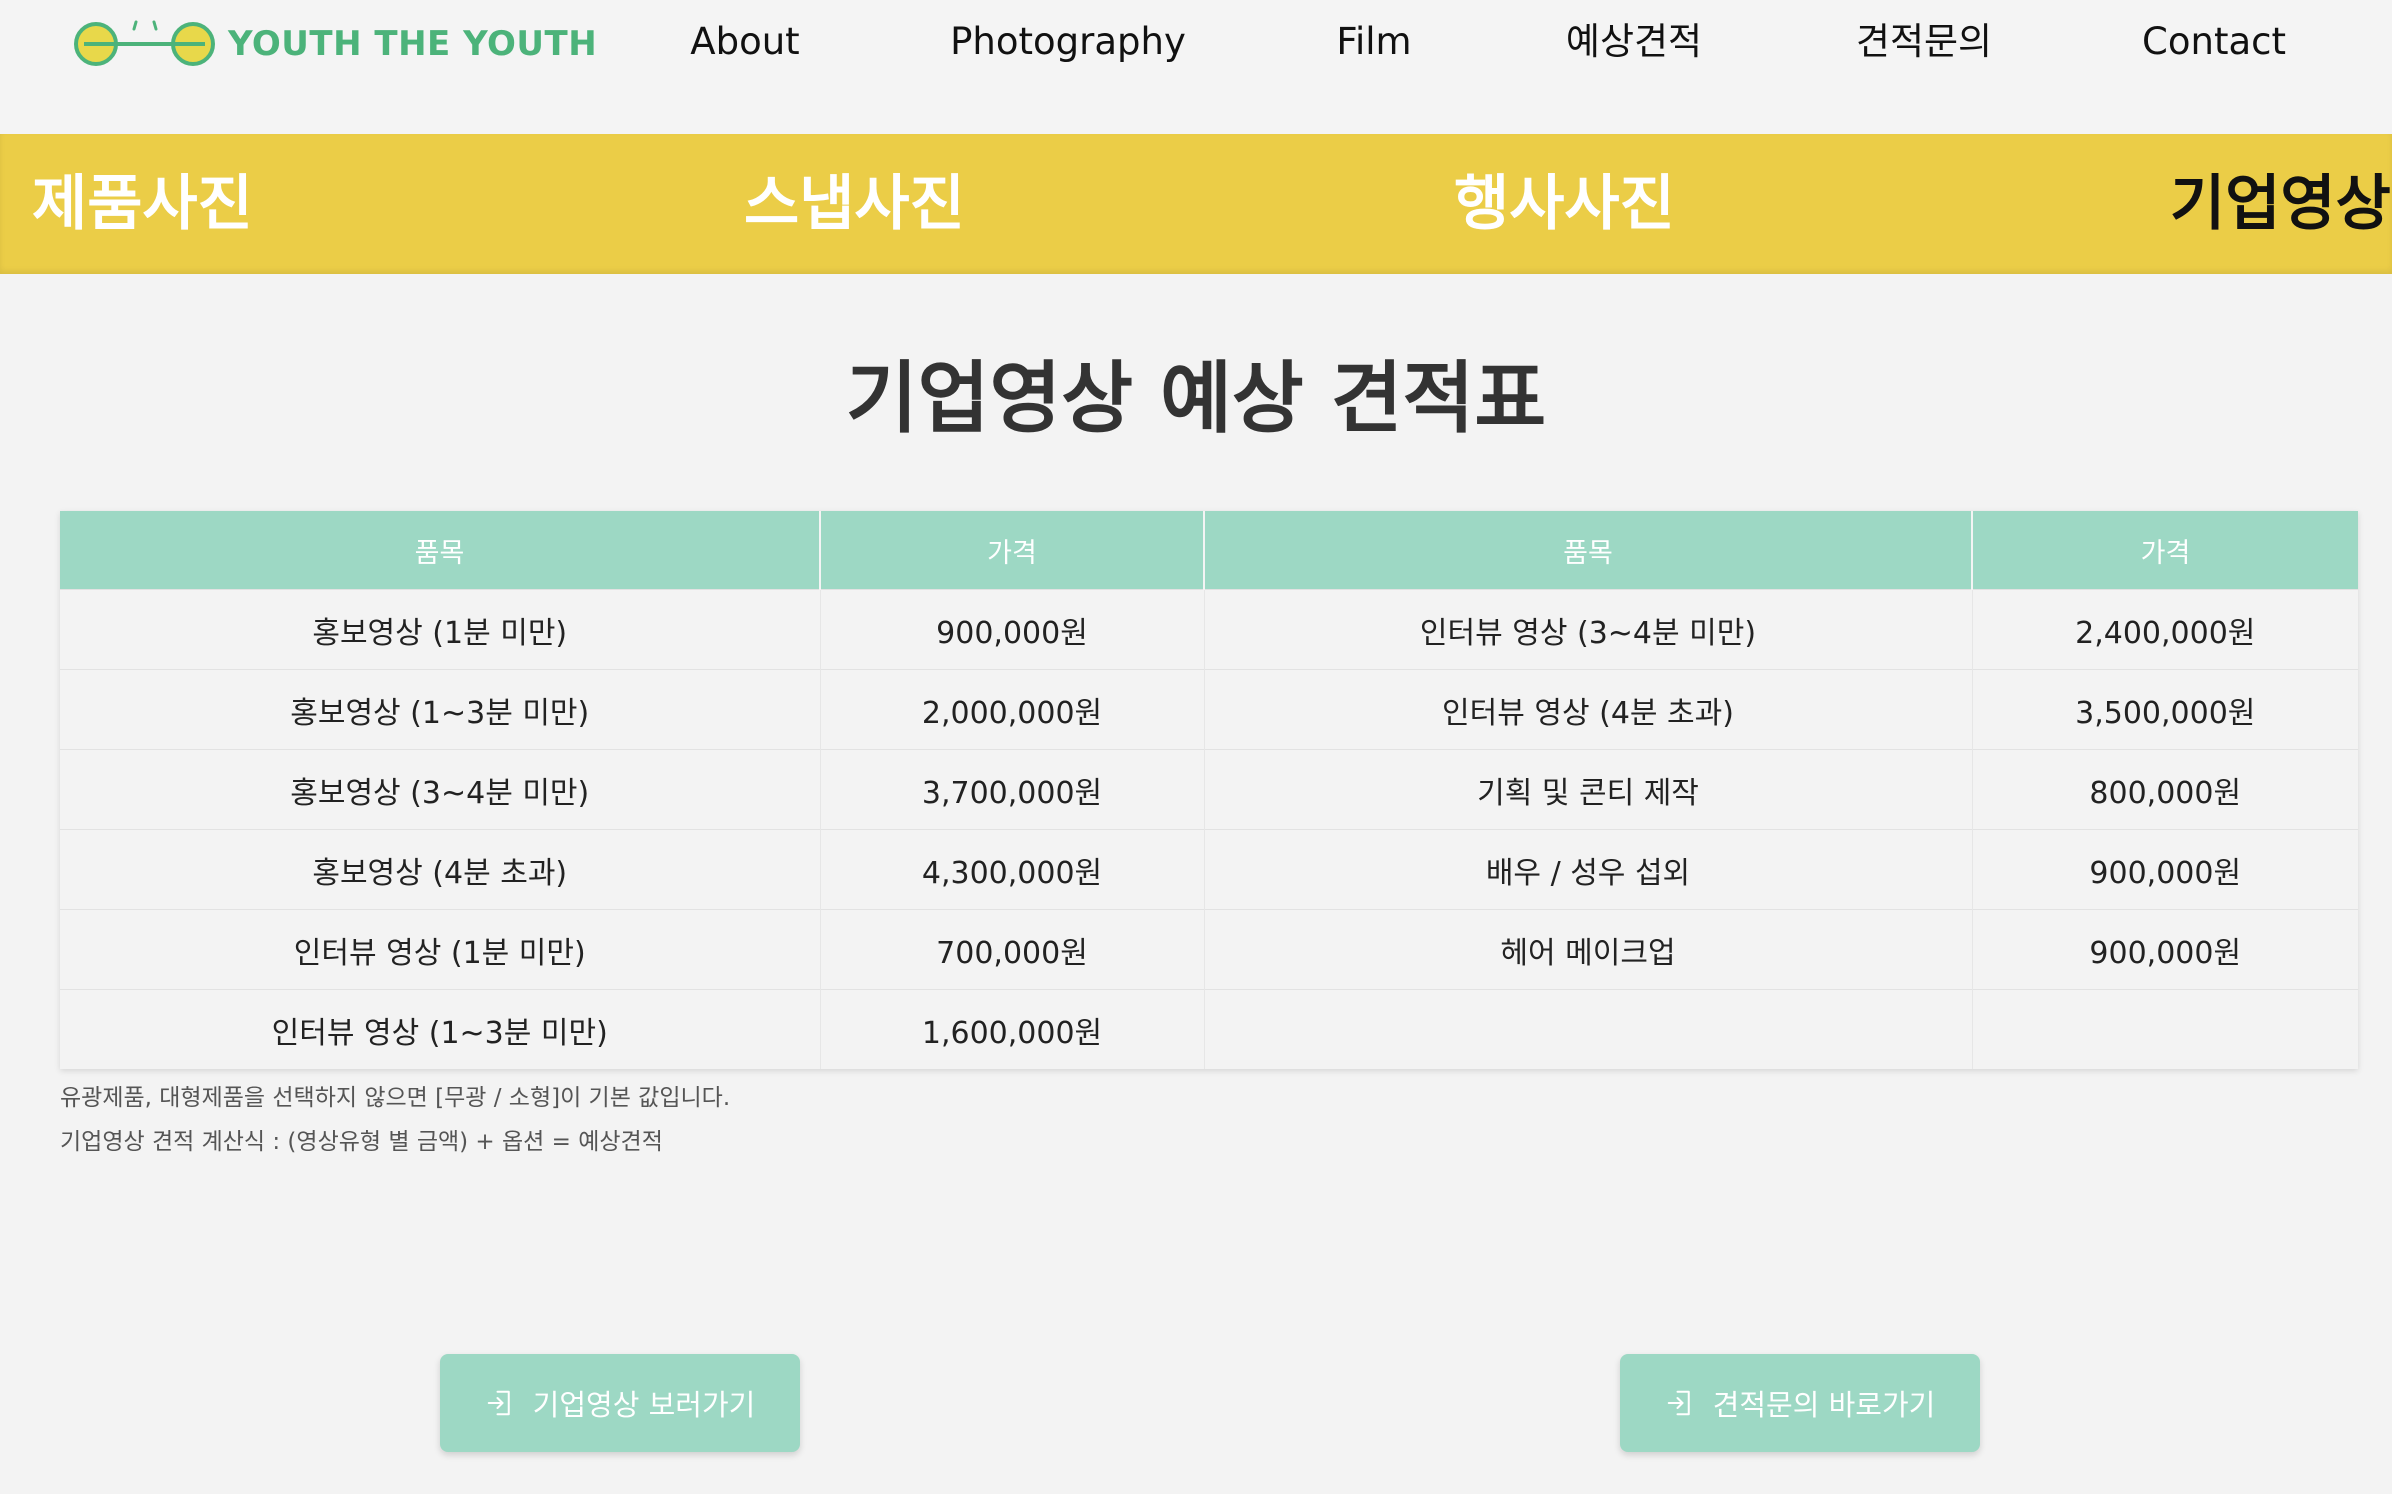  Describe the element at coordinates (1587, 869) in the screenshot. I see `table-cell: 배우 / 성우 섭외` at that location.